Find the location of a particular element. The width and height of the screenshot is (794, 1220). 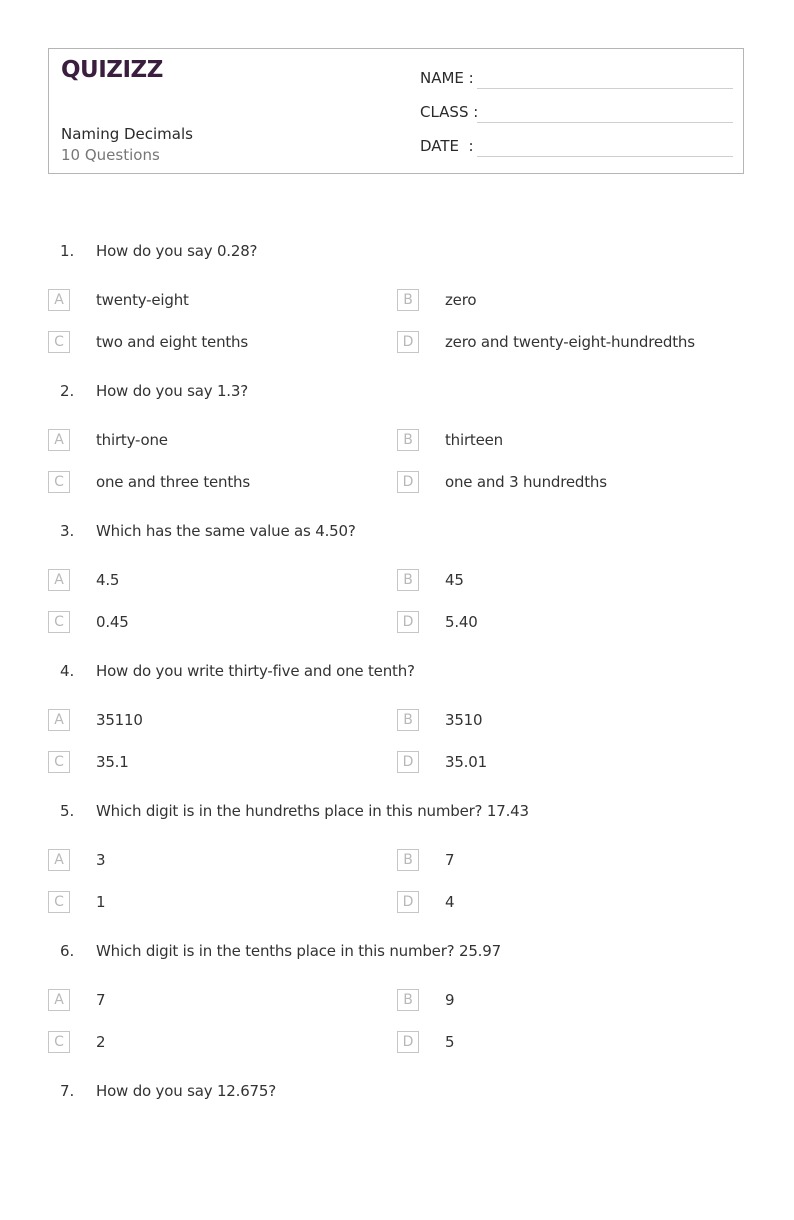

option-d: D 35.01 is located at coordinates (567, 763).